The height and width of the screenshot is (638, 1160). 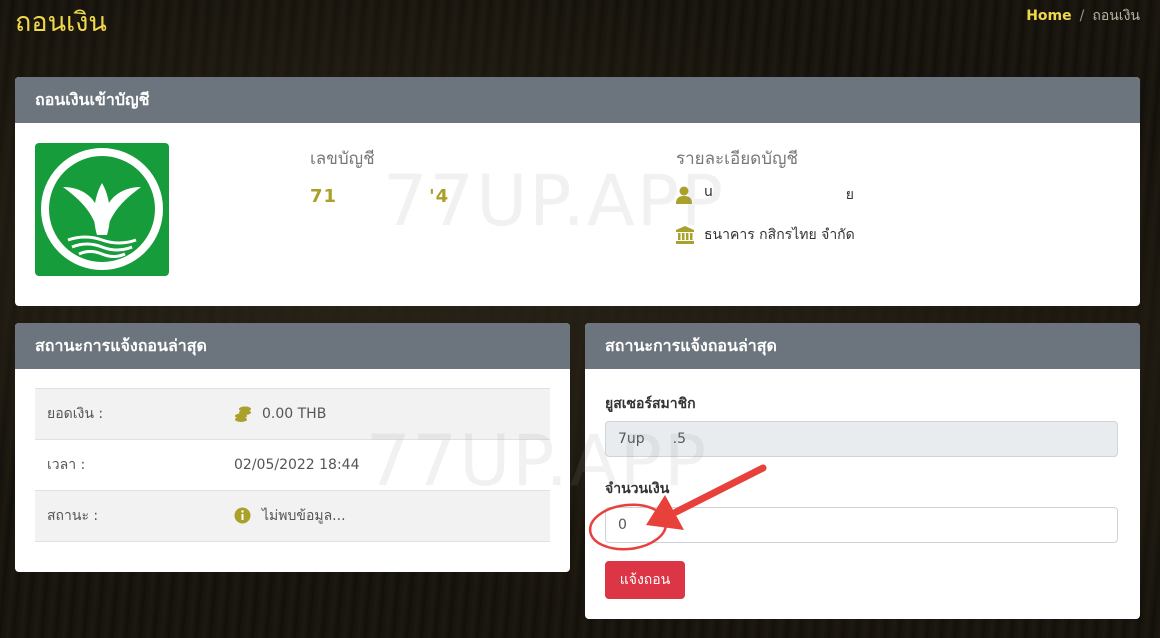 I want to click on account-number-start: 71, so click(x=324, y=196).